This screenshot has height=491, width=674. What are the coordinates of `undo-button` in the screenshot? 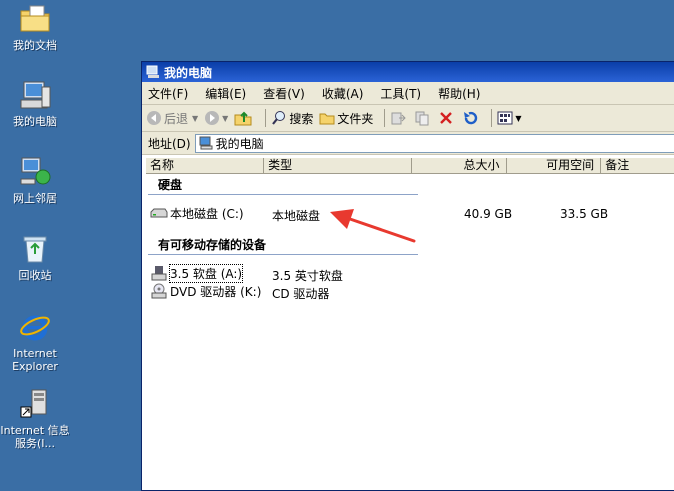 It's located at (471, 118).